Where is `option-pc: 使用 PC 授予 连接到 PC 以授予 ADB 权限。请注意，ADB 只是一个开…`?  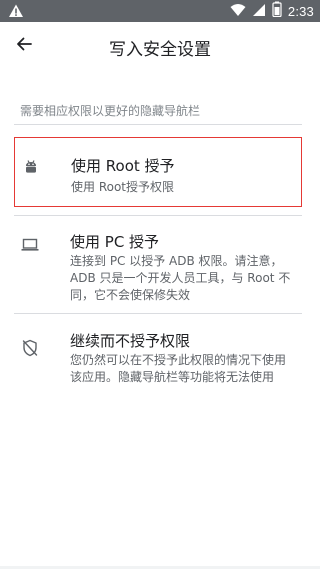
option-pc: 使用 PC 授予 连接到 PC 以授予 ADB 权限。请注意，ADB 只是一个开… is located at coordinates (158, 266).